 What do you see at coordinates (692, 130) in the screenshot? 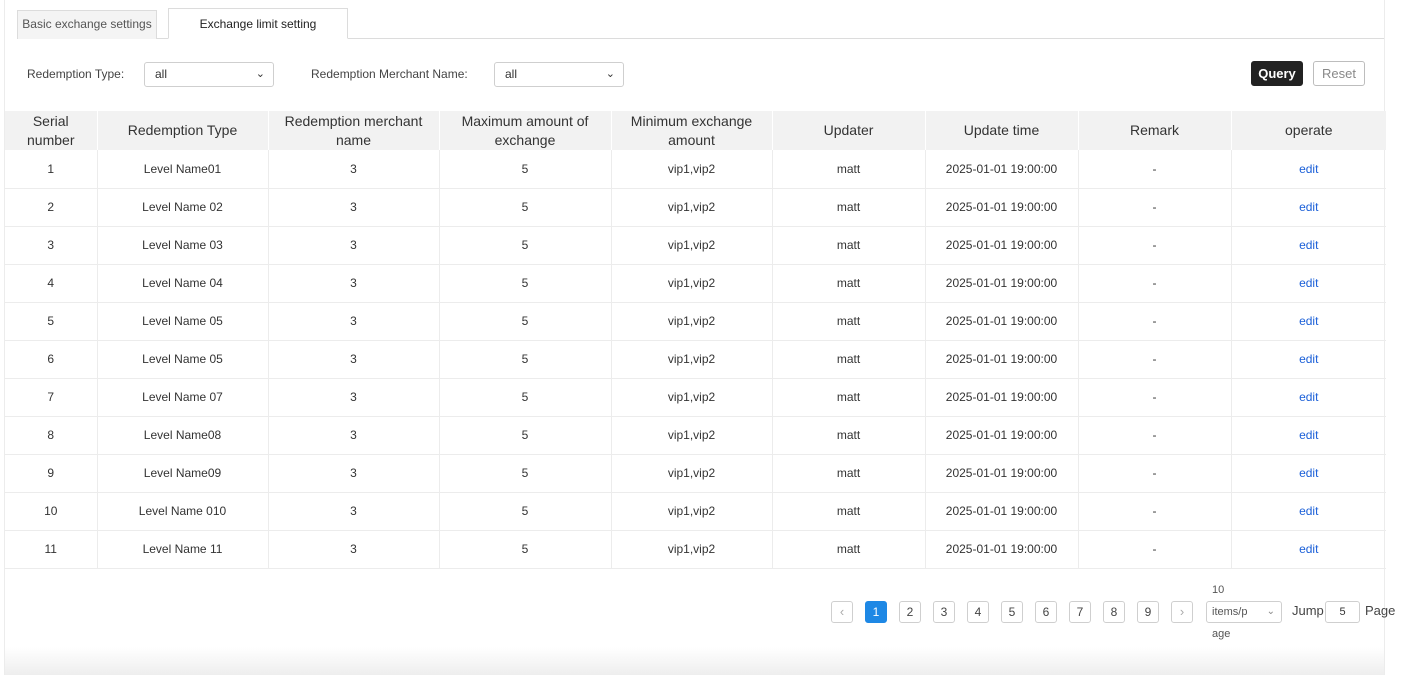
I see `column-header: Minimum exchange amount` at bounding box center [692, 130].